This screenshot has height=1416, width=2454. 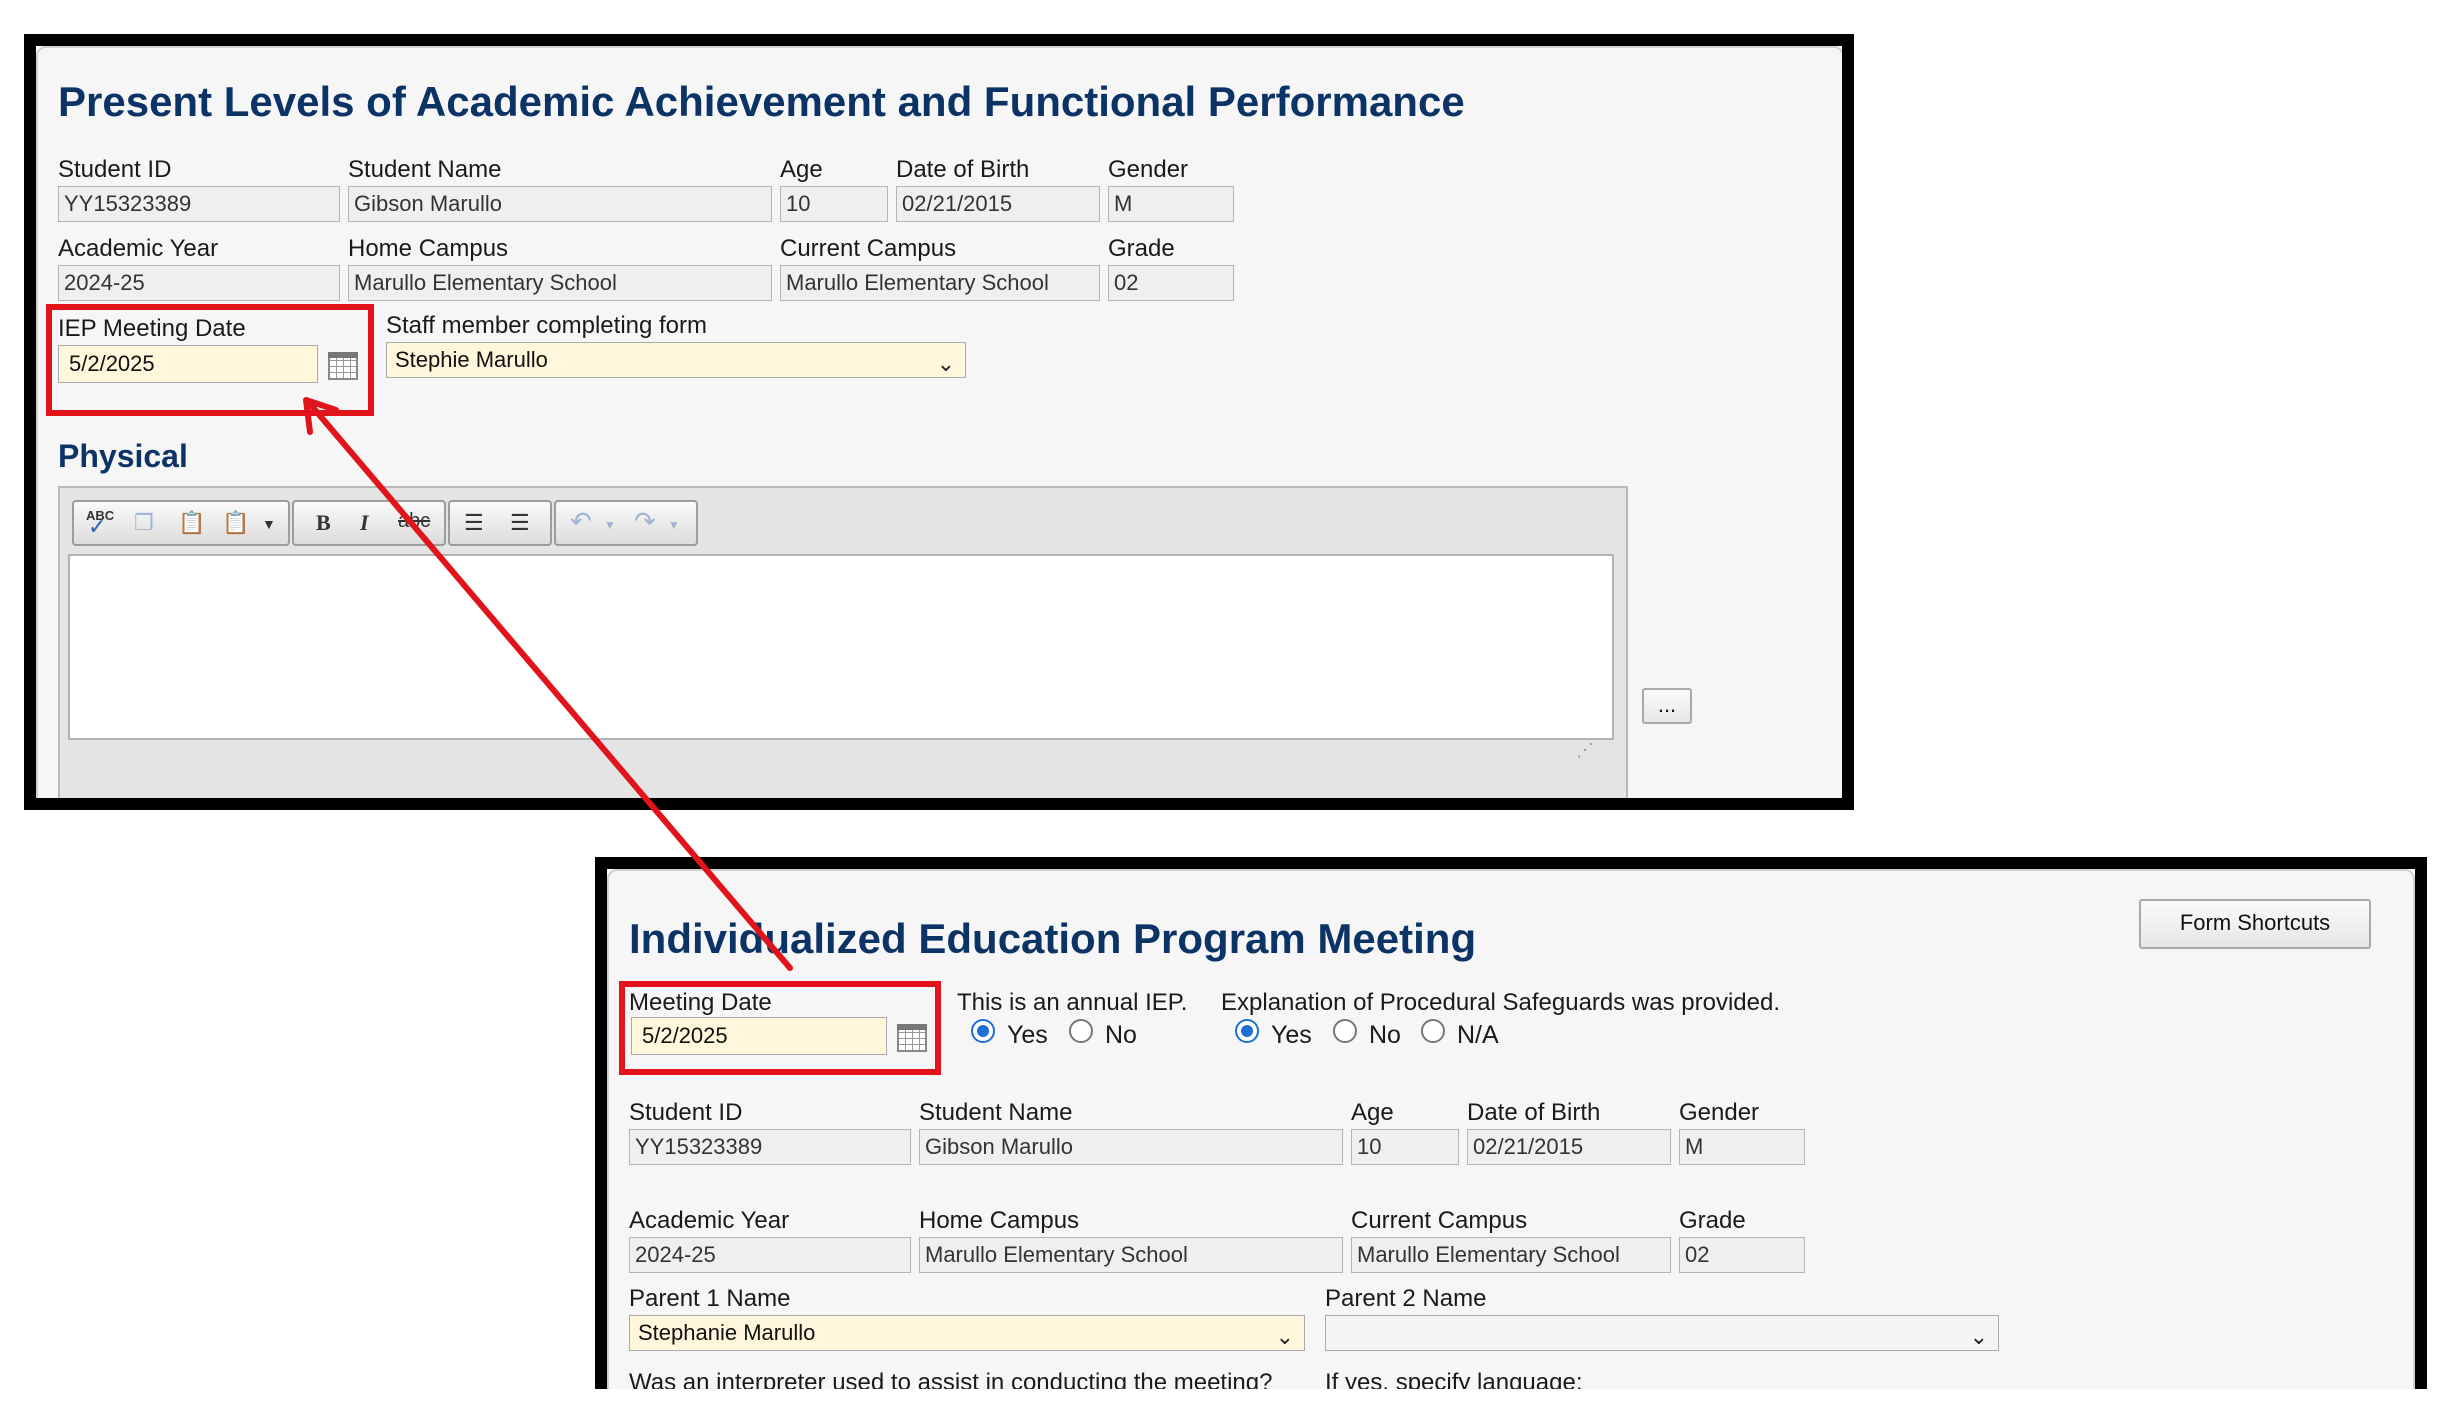 What do you see at coordinates (144, 523) in the screenshot?
I see `copy-icon: ❐` at bounding box center [144, 523].